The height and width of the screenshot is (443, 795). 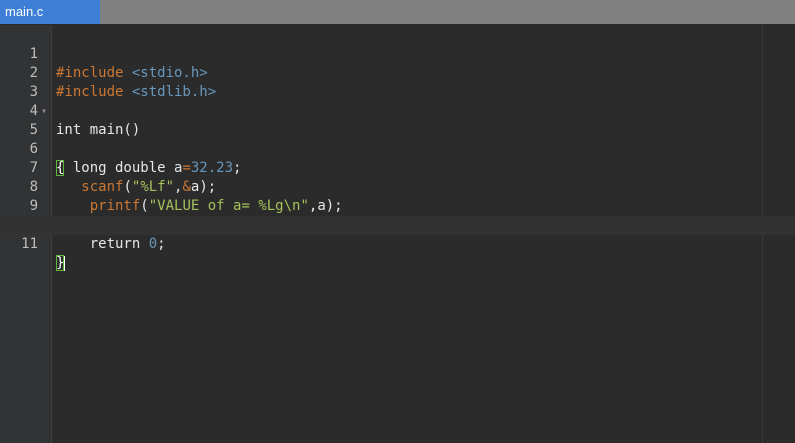 I want to click on code-line: 3, so click(x=397, y=82).